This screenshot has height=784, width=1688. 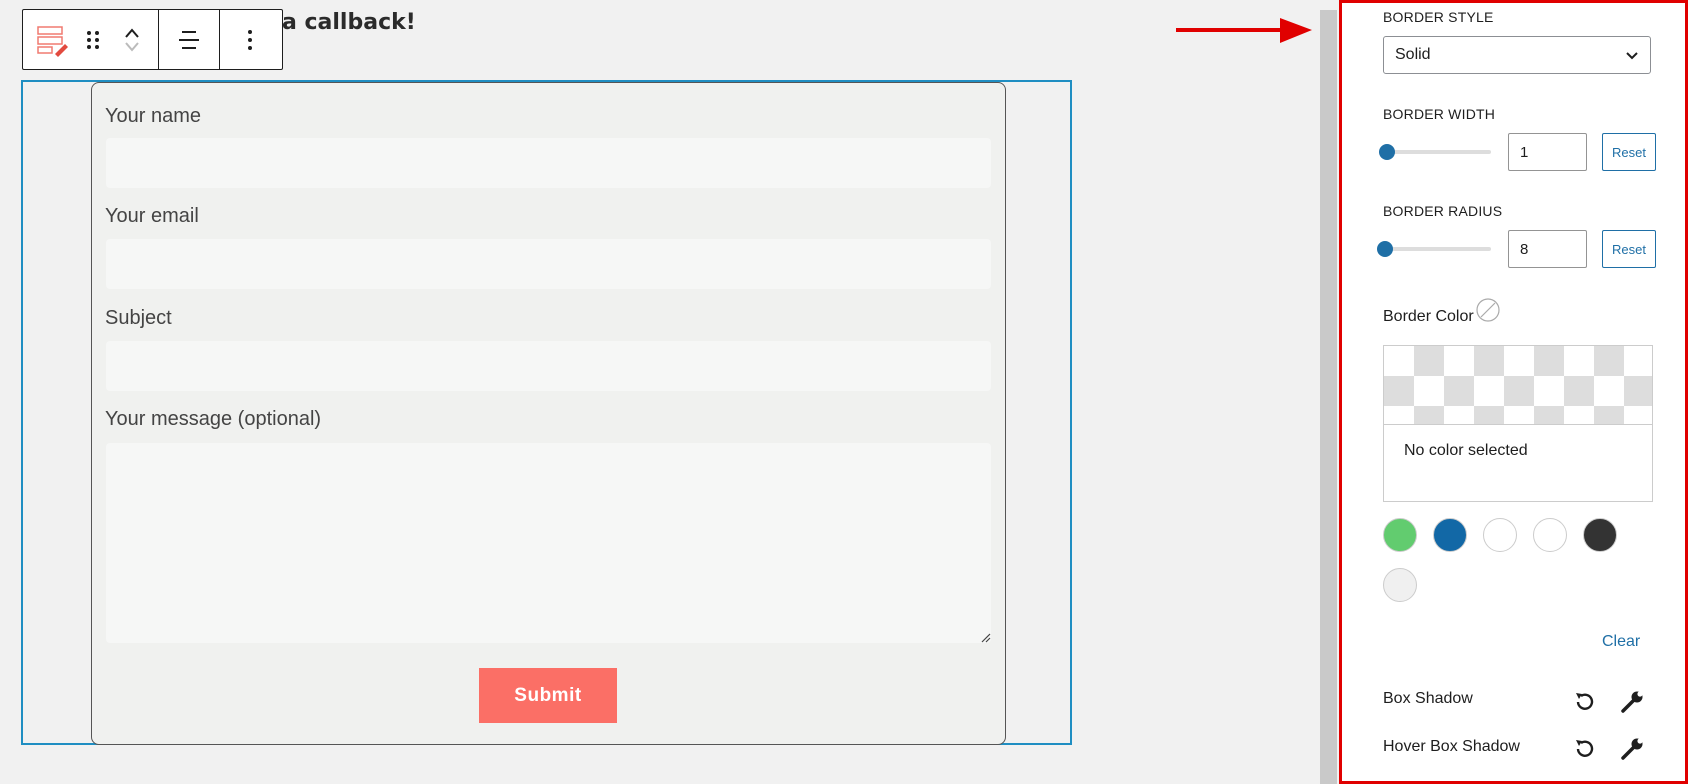 What do you see at coordinates (1629, 152) in the screenshot?
I see `border-width-reset-button: Reset` at bounding box center [1629, 152].